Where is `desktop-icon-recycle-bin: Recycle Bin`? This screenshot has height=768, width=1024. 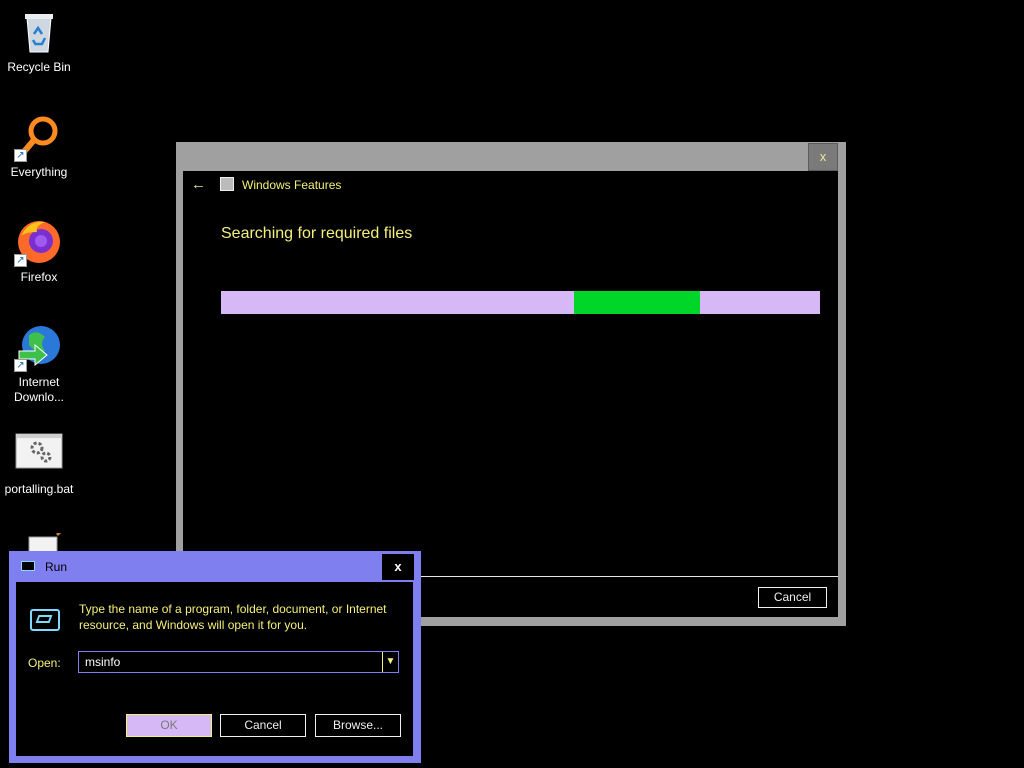
desktop-icon-recycle-bin: Recycle Bin is located at coordinates (39, 41).